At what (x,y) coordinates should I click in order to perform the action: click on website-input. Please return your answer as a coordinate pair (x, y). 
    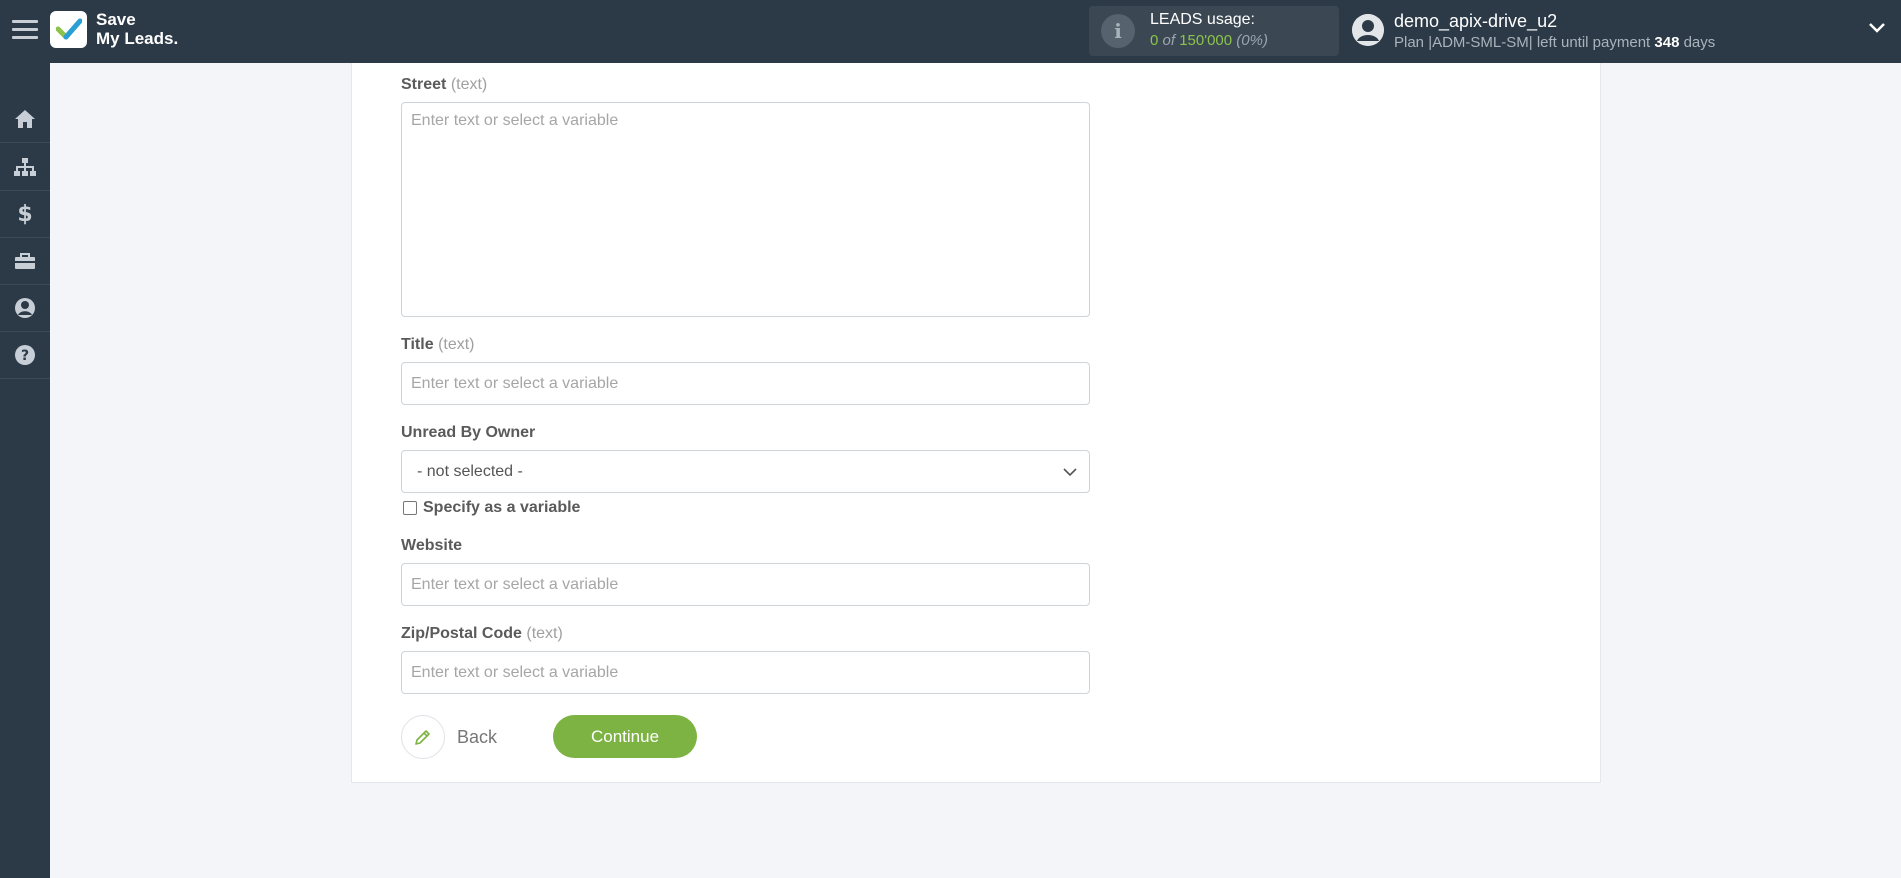
    Looking at the image, I should click on (745, 584).